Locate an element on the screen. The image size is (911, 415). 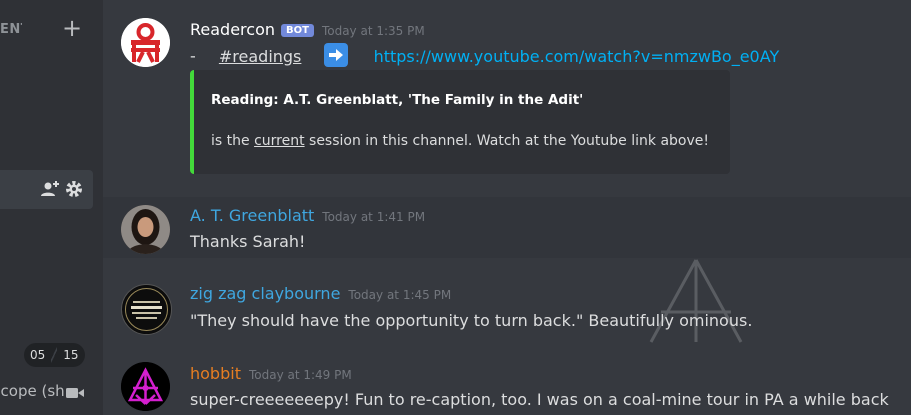
prefix-dash: - is located at coordinates (193, 56).